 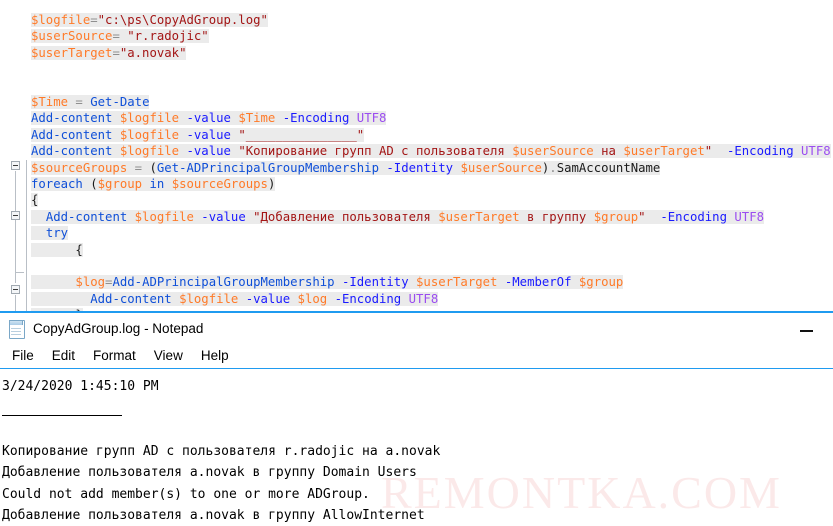 I want to click on code-token: -Identity, so click(x=420, y=167).